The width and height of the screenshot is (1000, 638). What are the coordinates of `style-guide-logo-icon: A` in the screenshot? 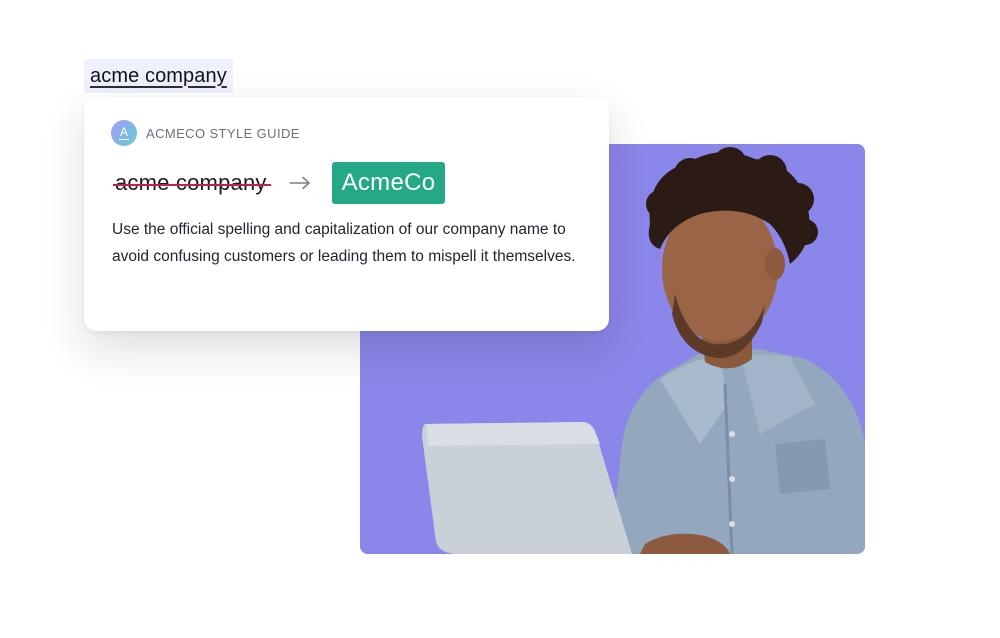 It's located at (124, 133).